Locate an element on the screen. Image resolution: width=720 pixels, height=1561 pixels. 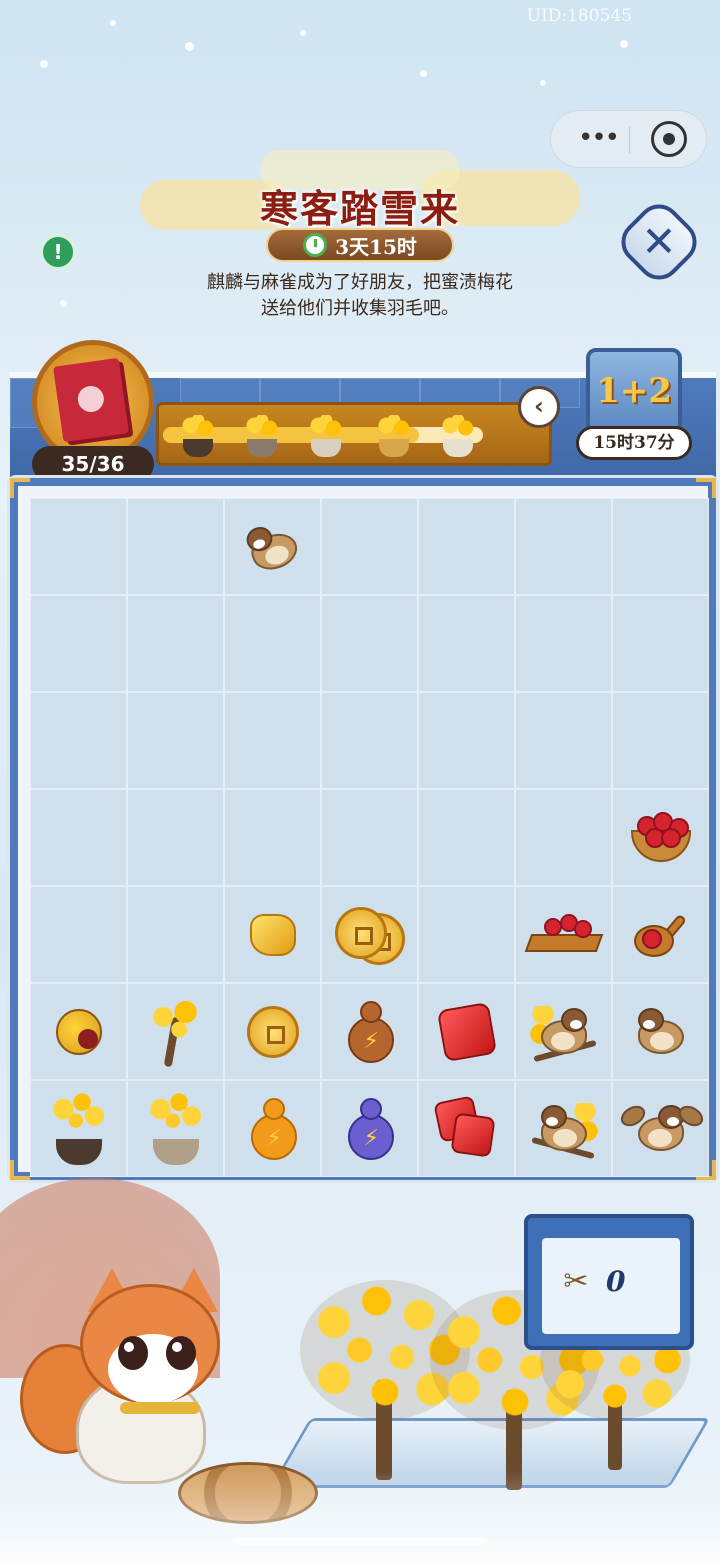
sparrow-flying-snow-icon is located at coordinates (272, 546).